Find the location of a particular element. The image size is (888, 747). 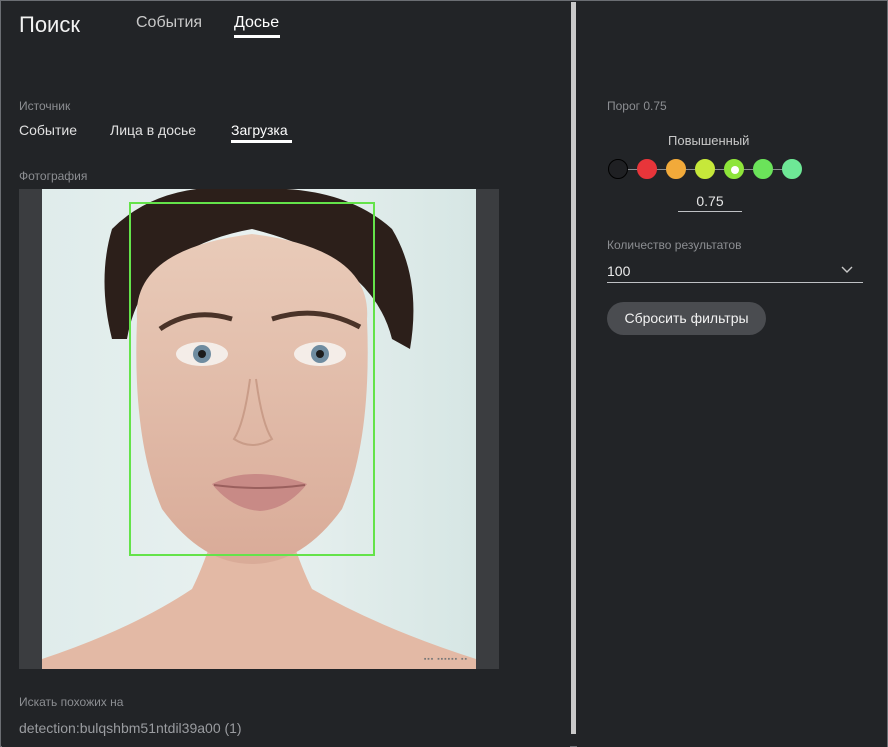

threshold-label: Порог 0.75 is located at coordinates (637, 106).